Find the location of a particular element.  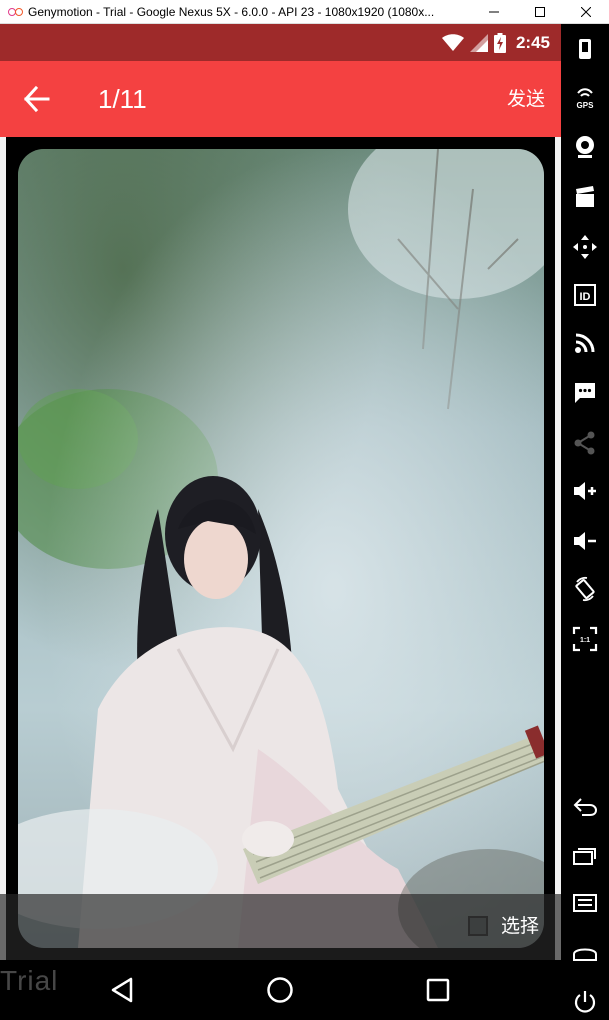

status-bar: 2:45 is located at coordinates (280, 42).